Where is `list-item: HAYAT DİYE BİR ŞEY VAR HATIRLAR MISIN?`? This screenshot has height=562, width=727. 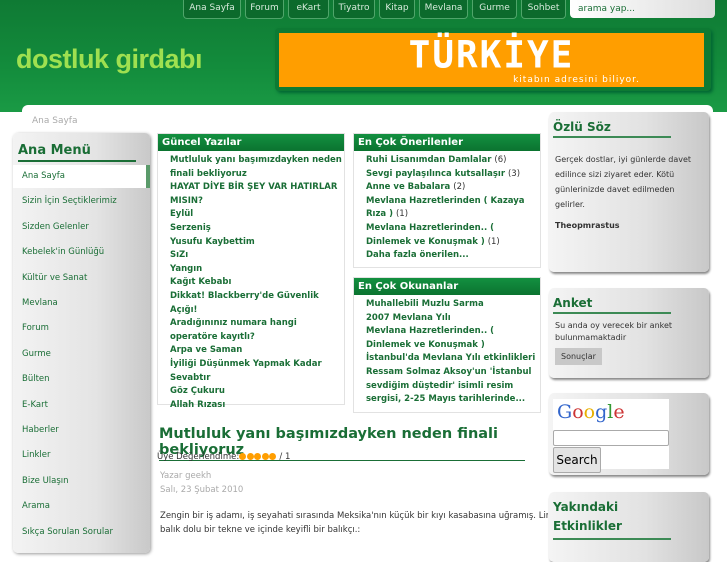 list-item: HAYAT DİYE BİR ŞEY VAR HATIRLAR MISIN? is located at coordinates (257, 194).